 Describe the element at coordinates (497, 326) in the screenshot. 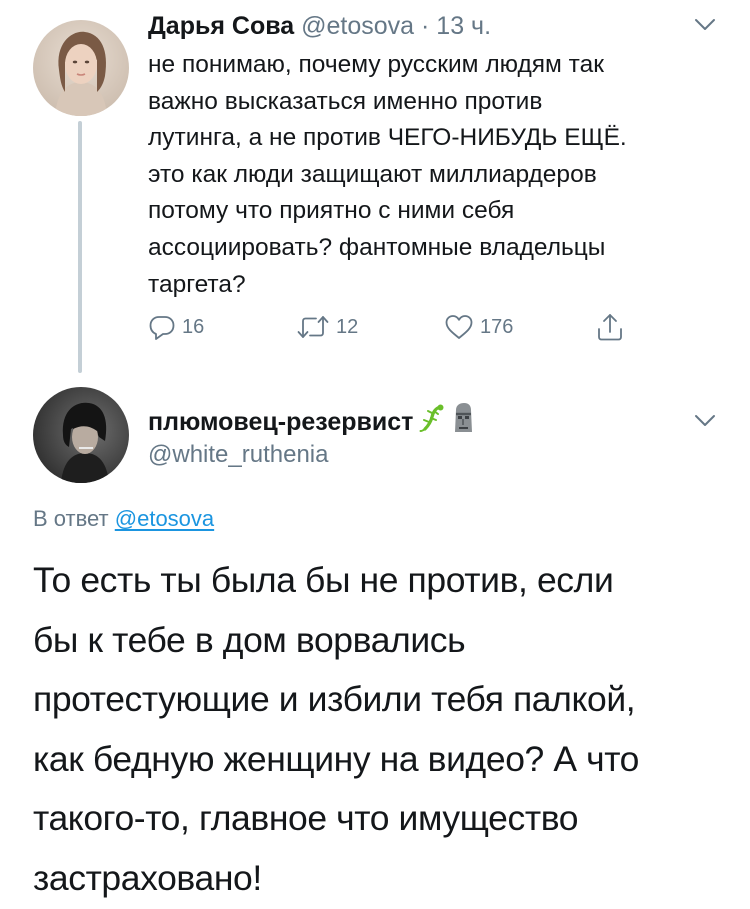

I see `like-count: 176` at that location.